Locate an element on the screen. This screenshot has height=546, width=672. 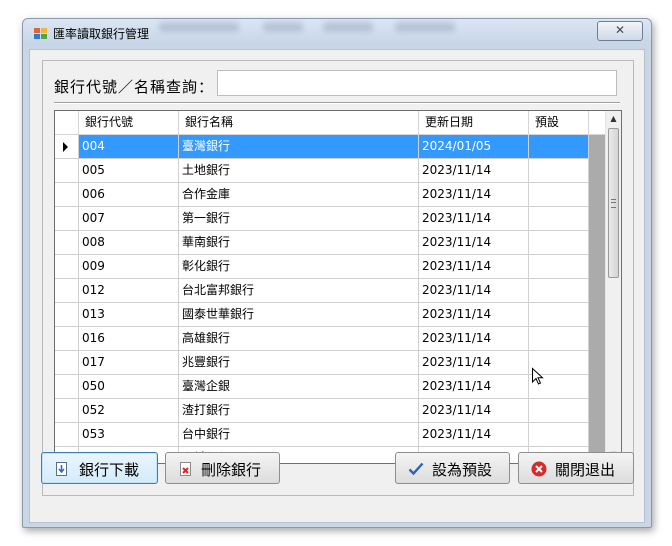
cell-bank-name: 兆豐銀行 is located at coordinates (299, 363).